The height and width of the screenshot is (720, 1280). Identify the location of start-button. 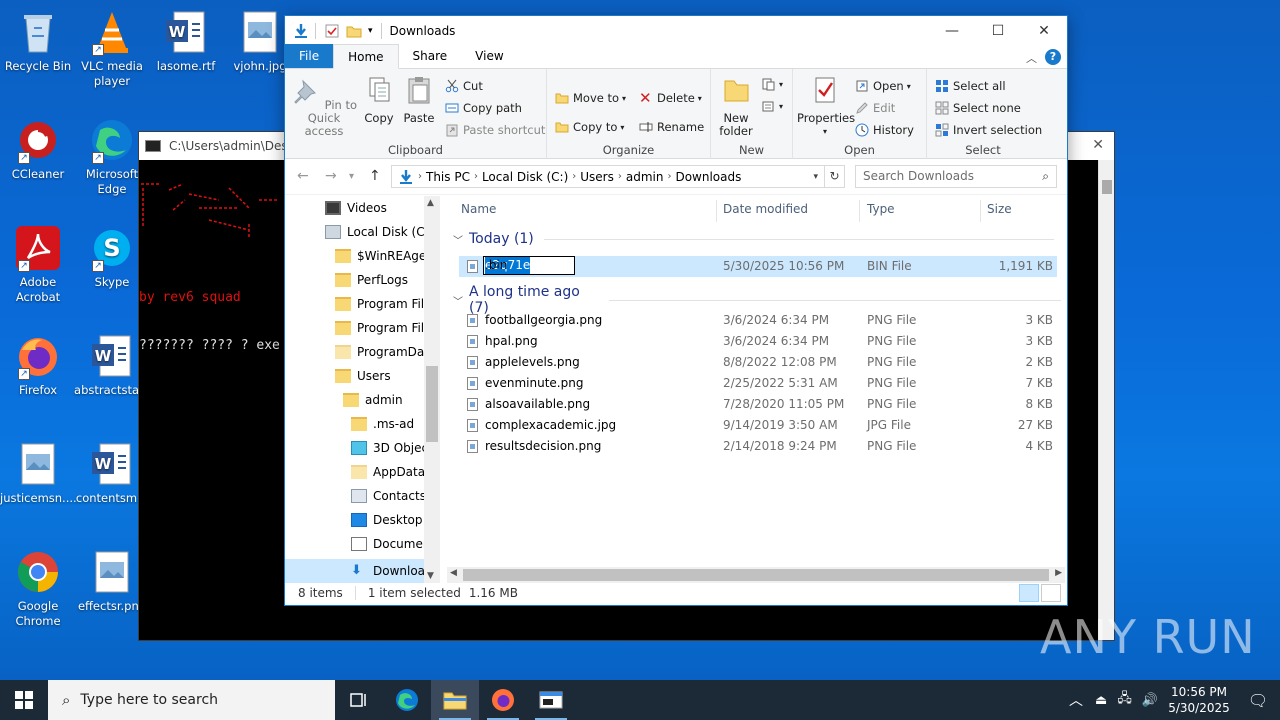
(24, 700).